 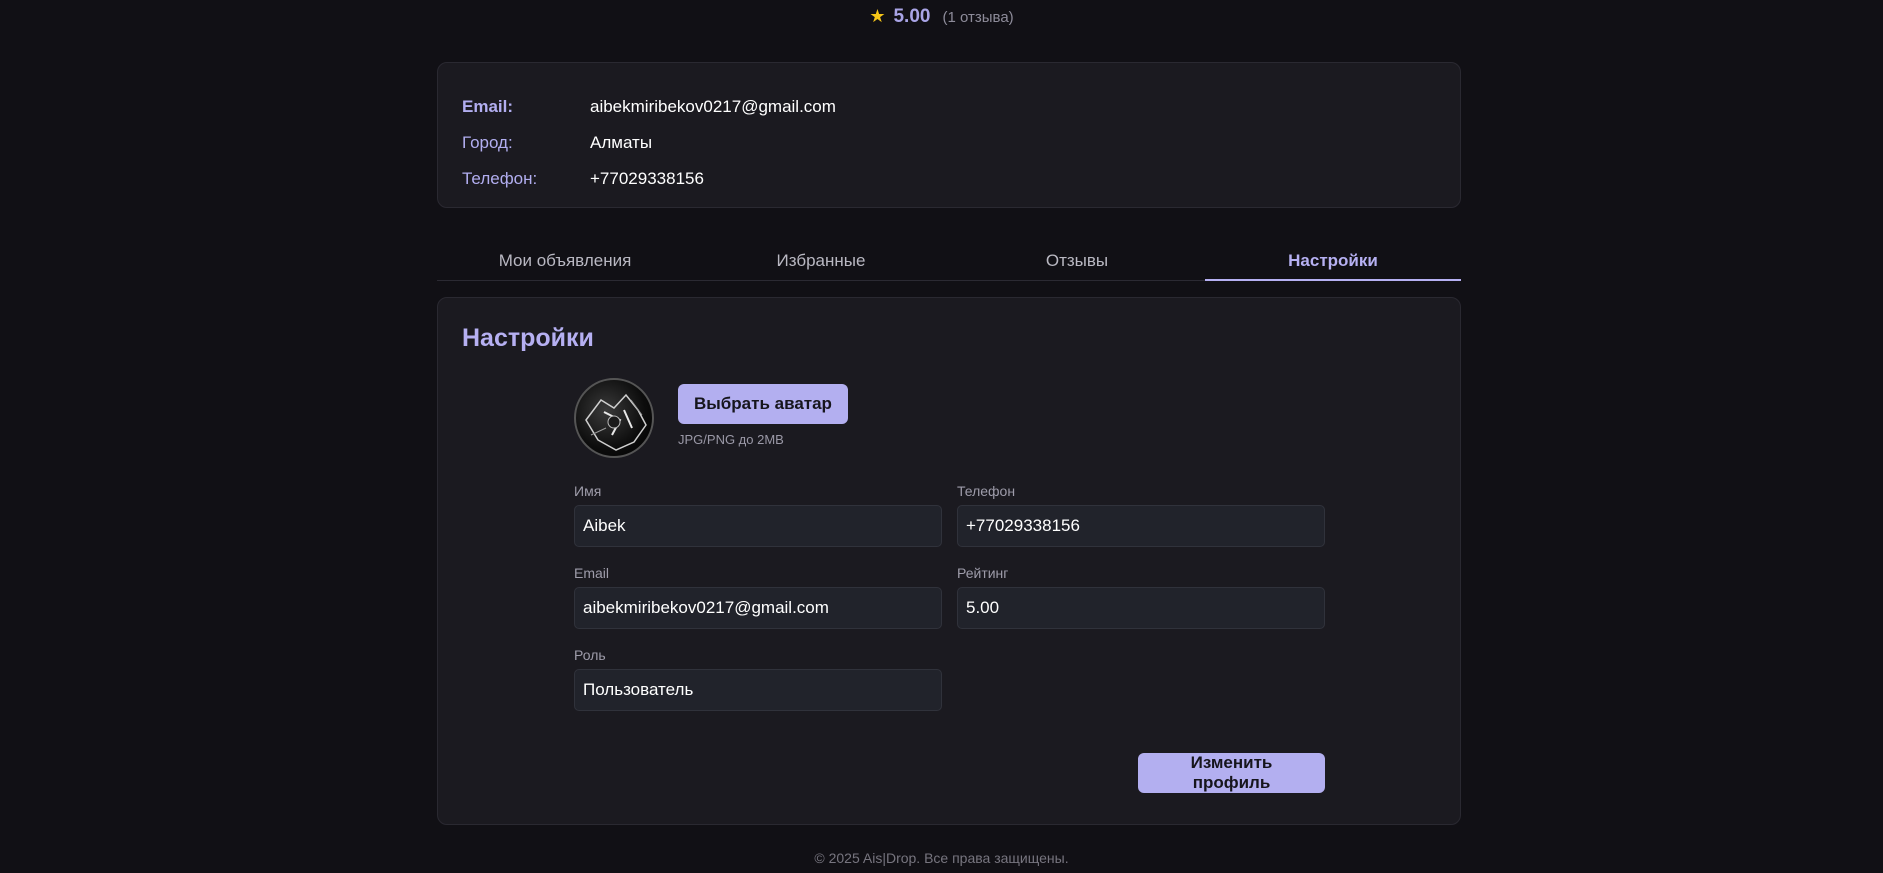 I want to click on email-field-group: Email aibekmiribekov0217@gmail.com, so click(x=758, y=597).